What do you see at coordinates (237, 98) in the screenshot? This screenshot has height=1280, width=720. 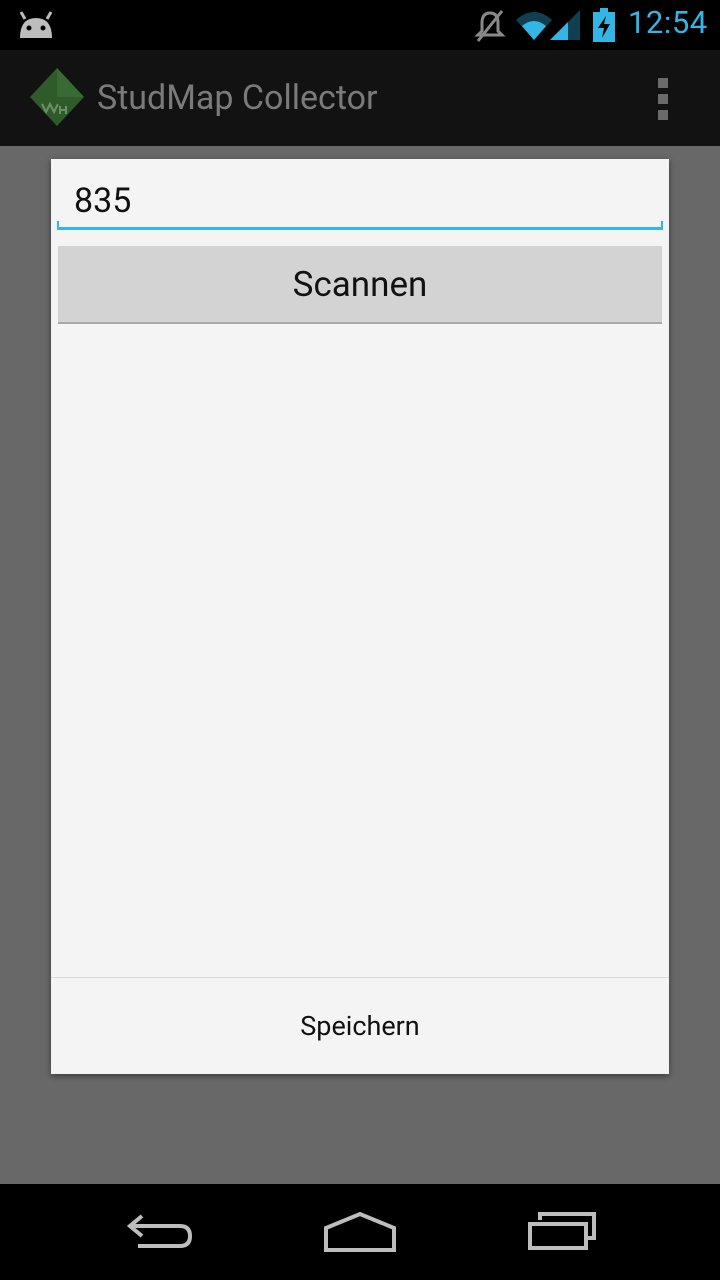 I see `app-title: StudMap Collector` at bounding box center [237, 98].